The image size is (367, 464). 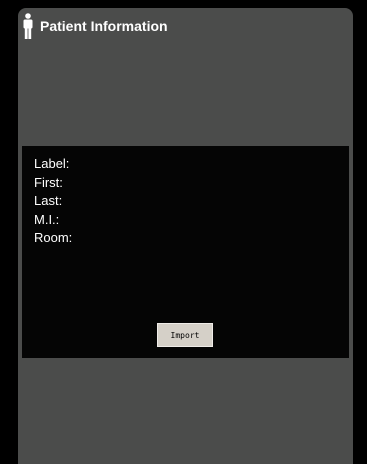 What do you see at coordinates (48, 182) in the screenshot?
I see `field-first-label: First:` at bounding box center [48, 182].